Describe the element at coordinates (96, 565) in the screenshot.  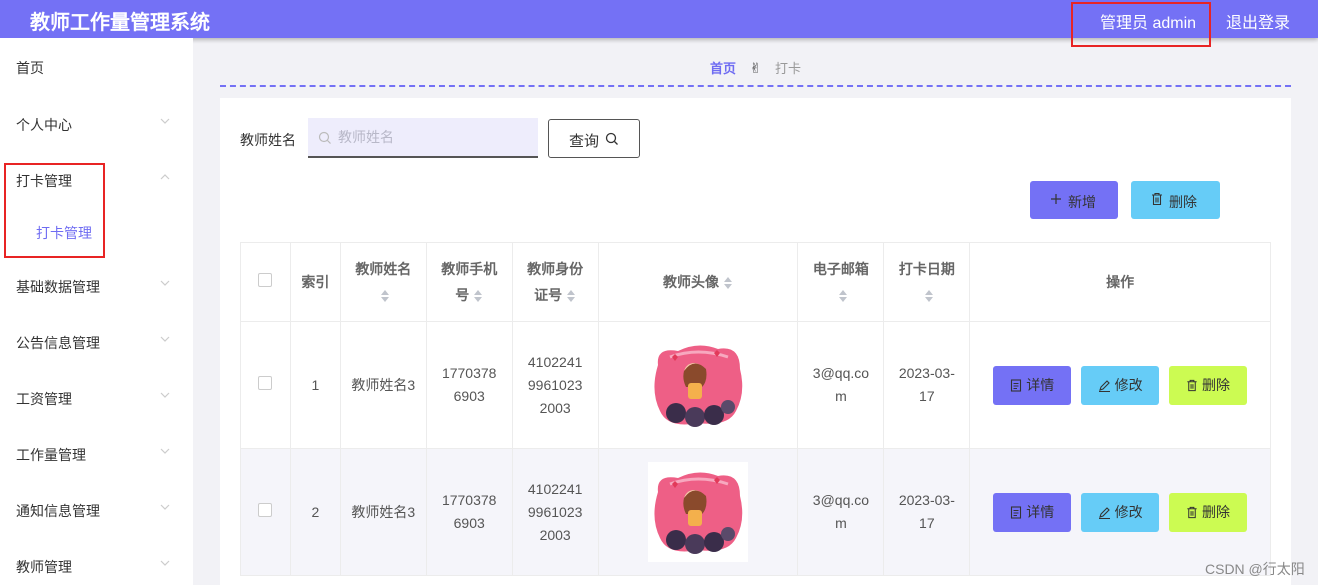
I see `sidebar-item-teacher: 教师管理` at that location.